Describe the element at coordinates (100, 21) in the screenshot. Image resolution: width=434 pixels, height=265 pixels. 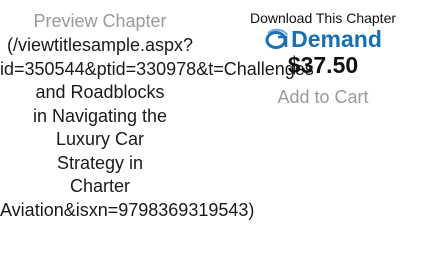
I see `preview-chapter-link: Preview Chapter` at that location.